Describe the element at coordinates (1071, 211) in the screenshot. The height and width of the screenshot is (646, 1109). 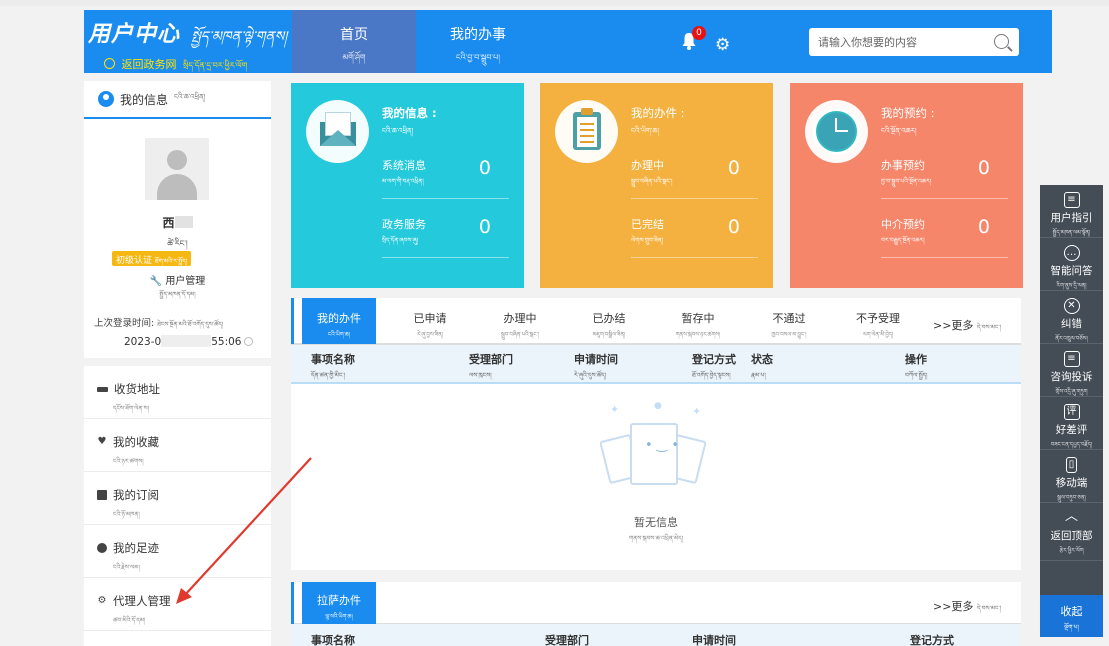
I see `toolbar-user-guide: ≡ 用户指引 སྤྱོད་མཁན་ལམ་སྟོན།` at that location.